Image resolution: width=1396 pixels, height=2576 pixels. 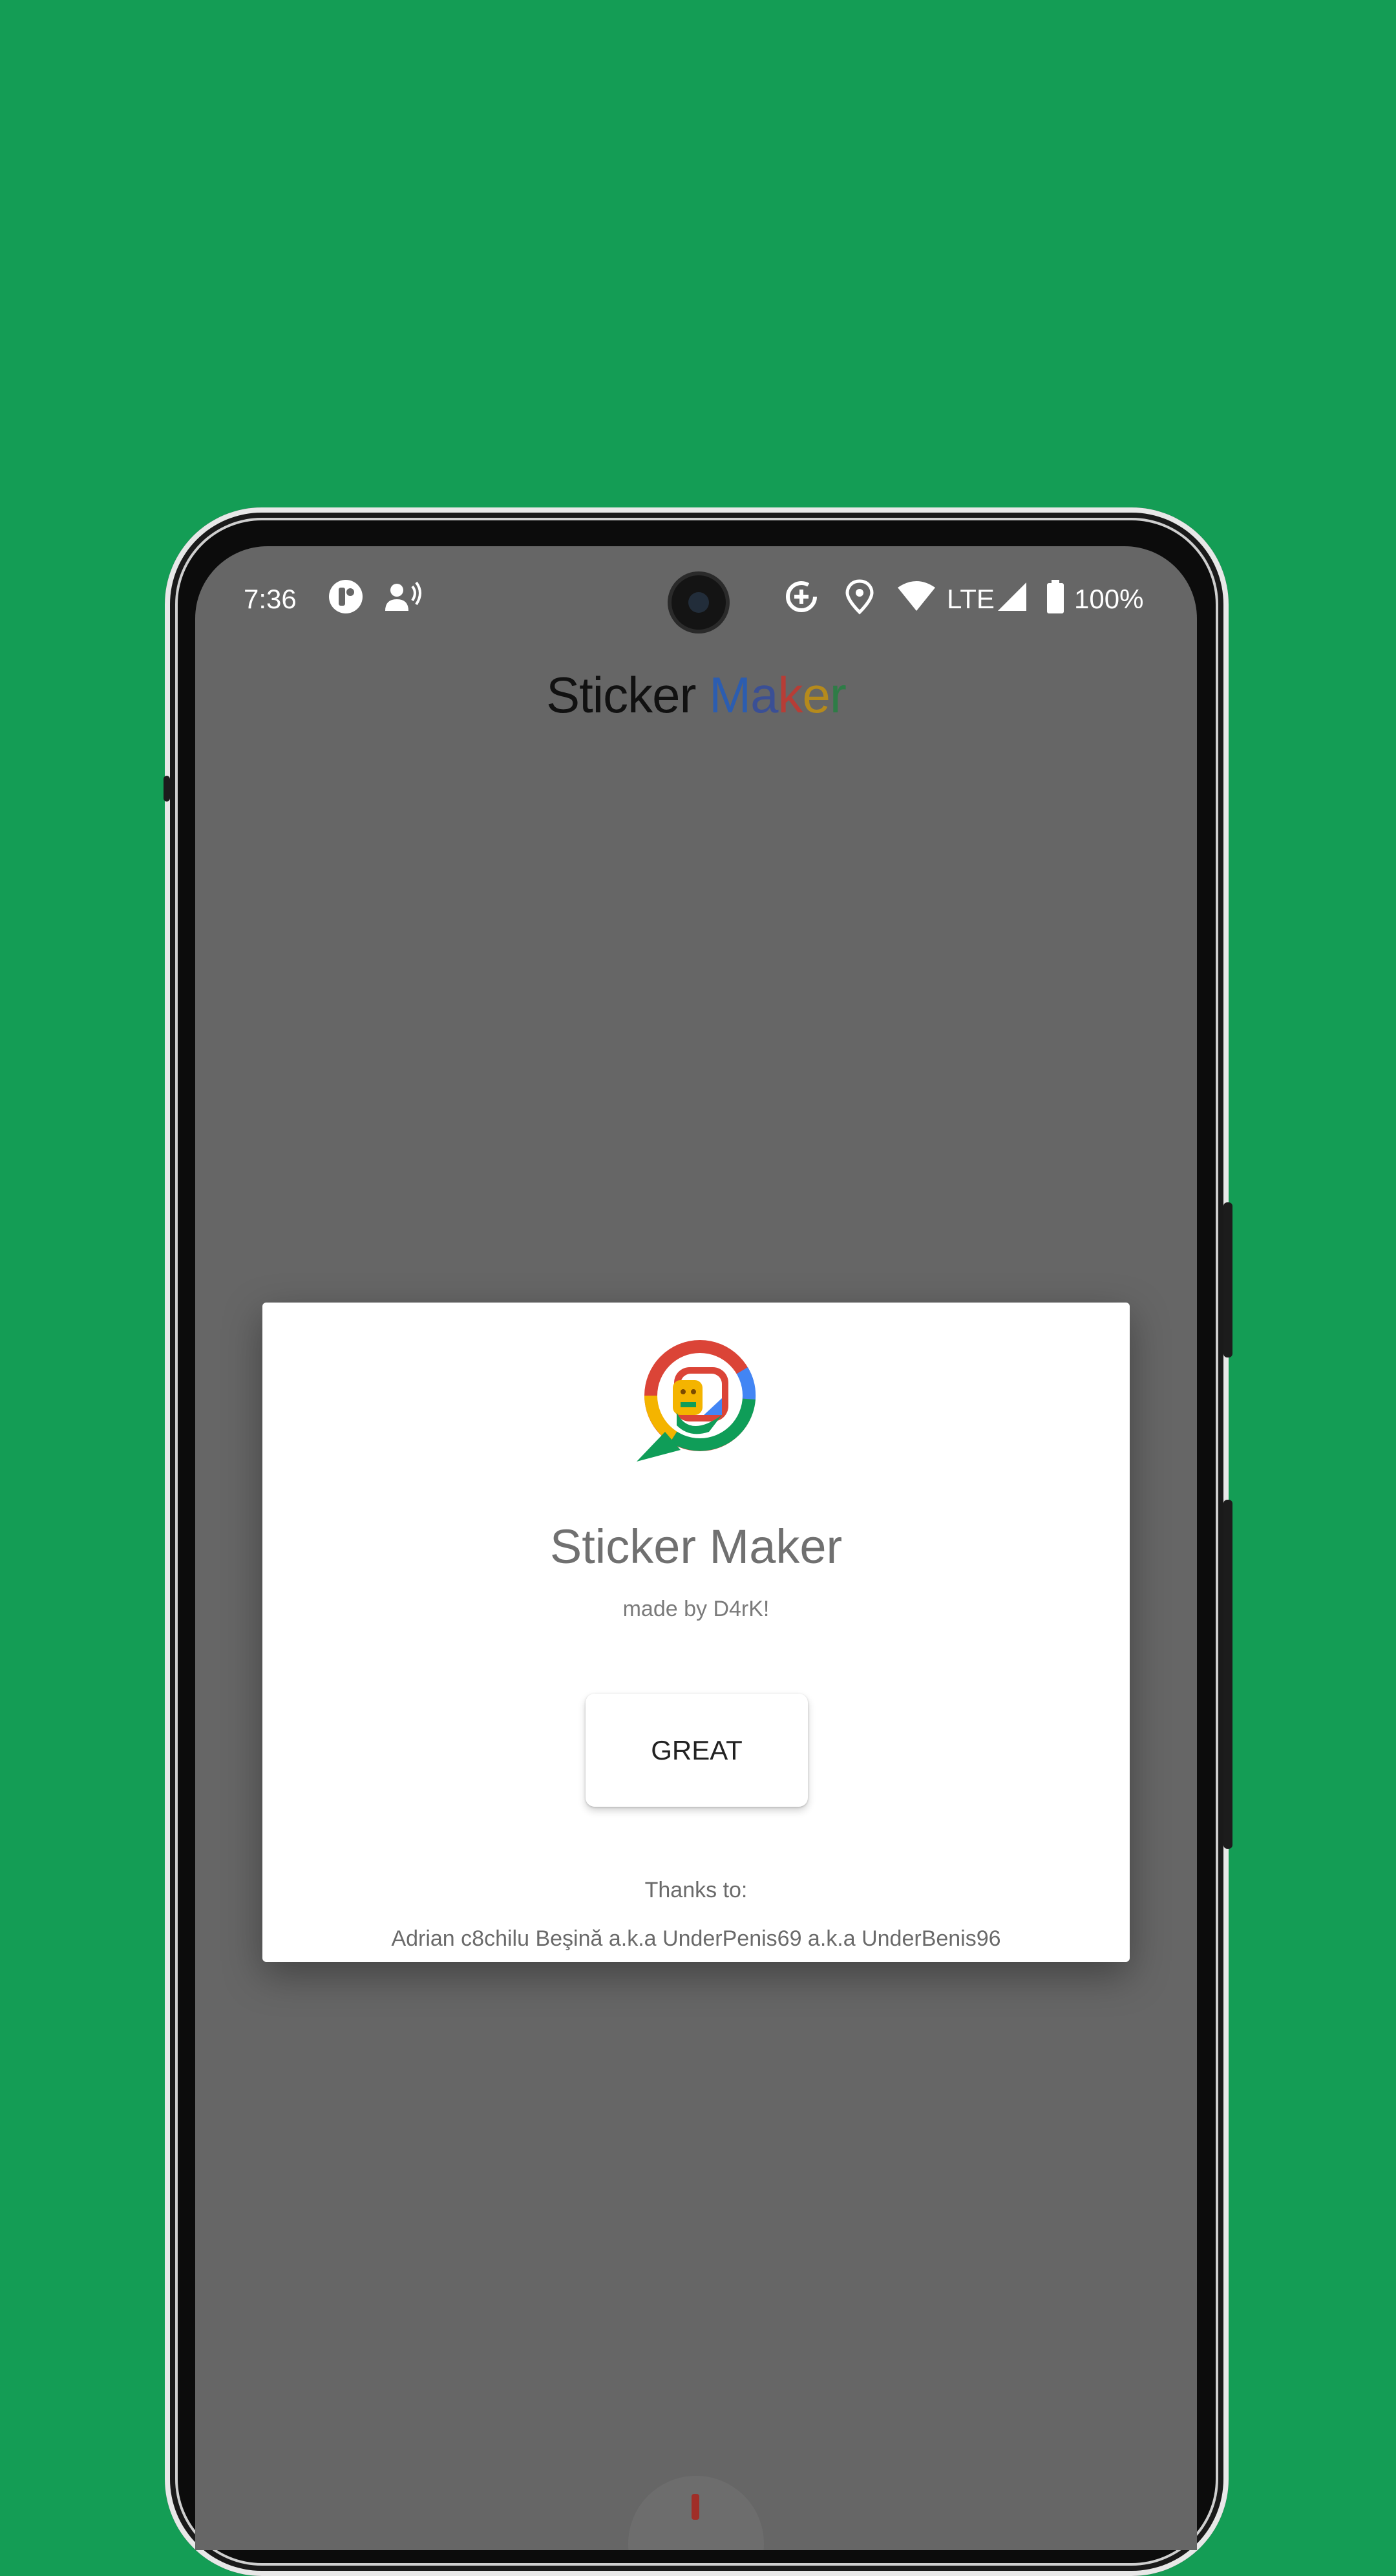 I want to click on battery-icon, so click(x=1055, y=600).